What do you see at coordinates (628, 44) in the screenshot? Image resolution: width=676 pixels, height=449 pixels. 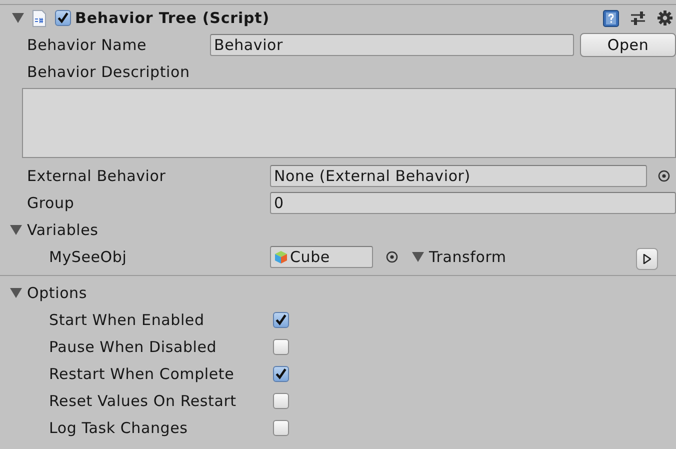 I see `open-button: Open` at bounding box center [628, 44].